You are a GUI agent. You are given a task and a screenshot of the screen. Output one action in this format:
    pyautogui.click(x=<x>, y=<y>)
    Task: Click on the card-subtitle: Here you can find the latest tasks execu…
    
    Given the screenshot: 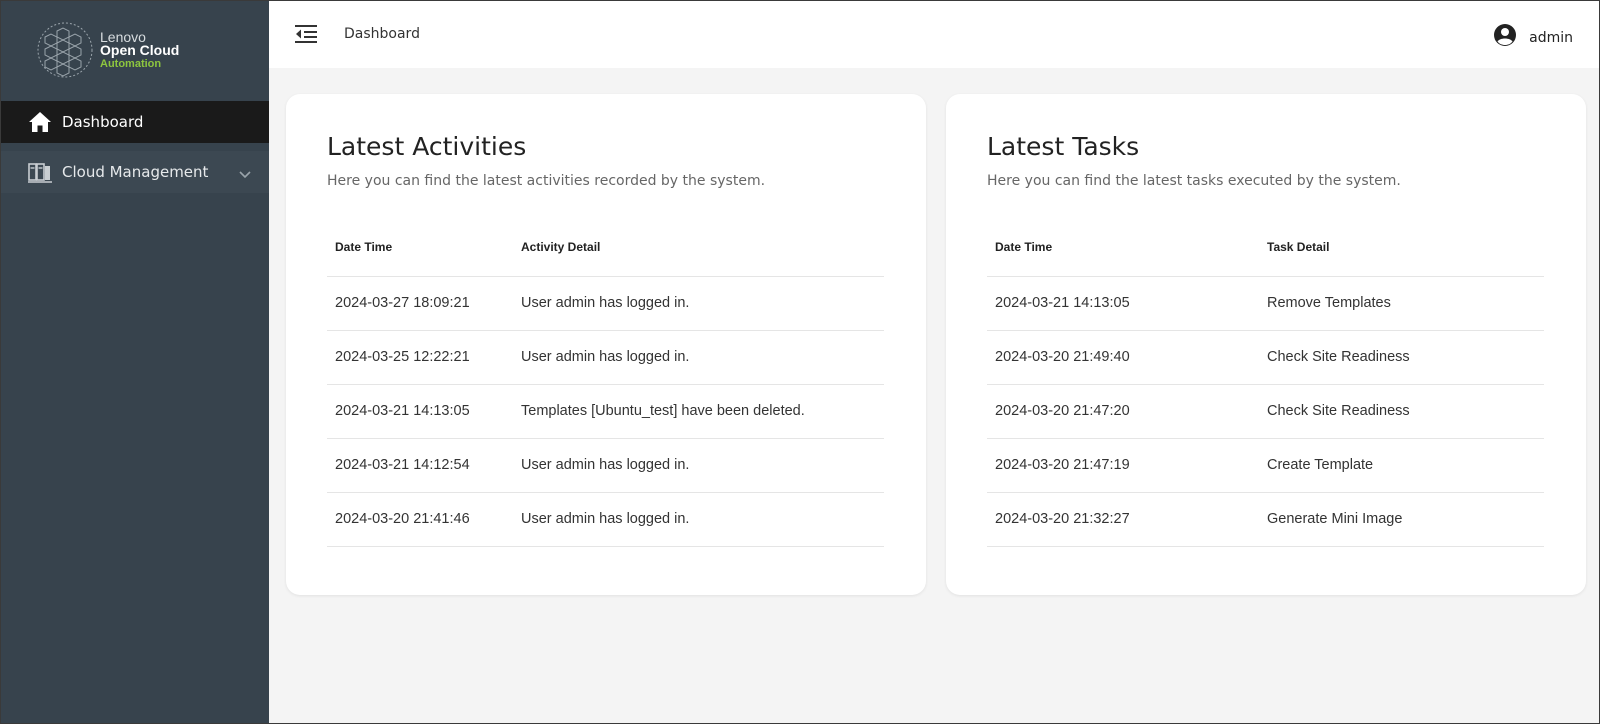 What is the action you would take?
    pyautogui.click(x=1194, y=181)
    